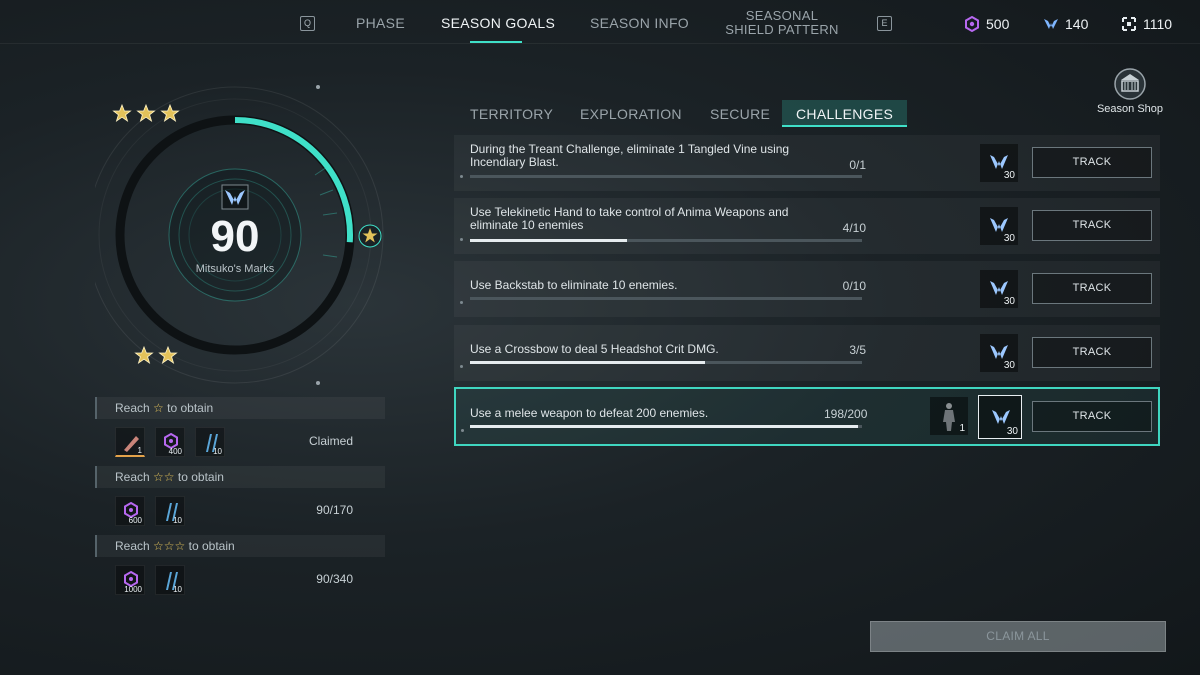 This screenshot has height=675, width=1200. What do you see at coordinates (240, 580) in the screenshot?
I see `reward-tier-3-row: 1000 10 90/340` at bounding box center [240, 580].